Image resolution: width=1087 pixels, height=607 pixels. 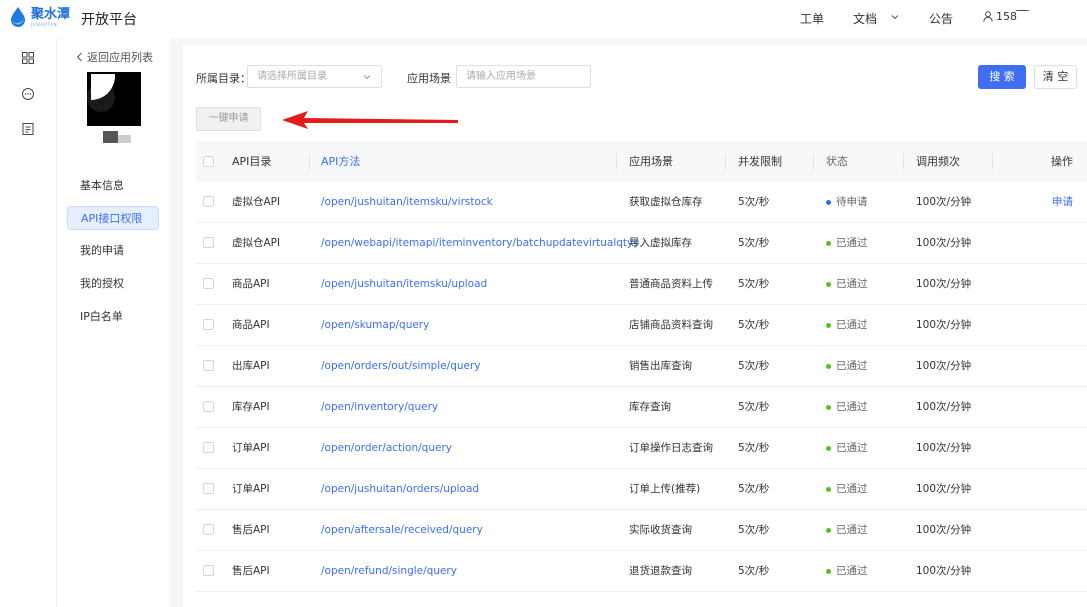 I want to click on header-method: API方法, so click(x=341, y=161).